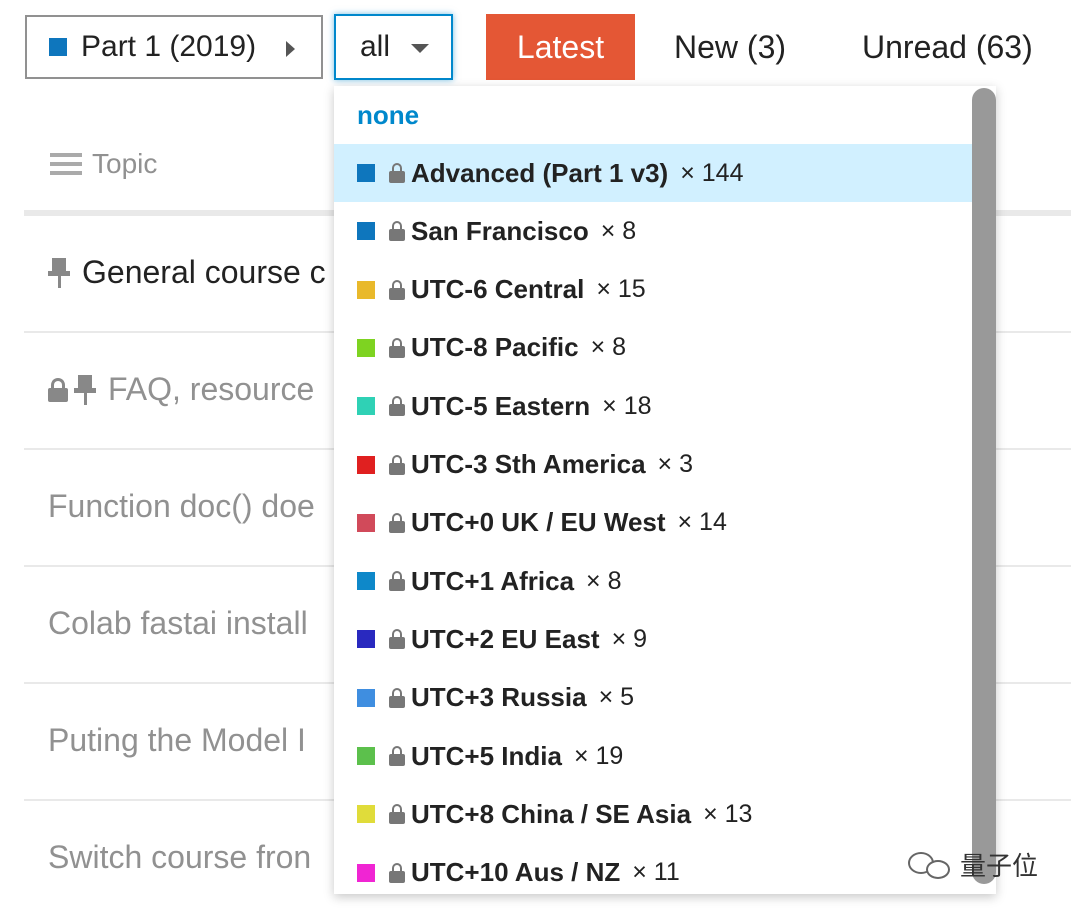 The width and height of the screenshot is (1071, 910). I want to click on tag-name: UTC+3 Russia, so click(499, 697).